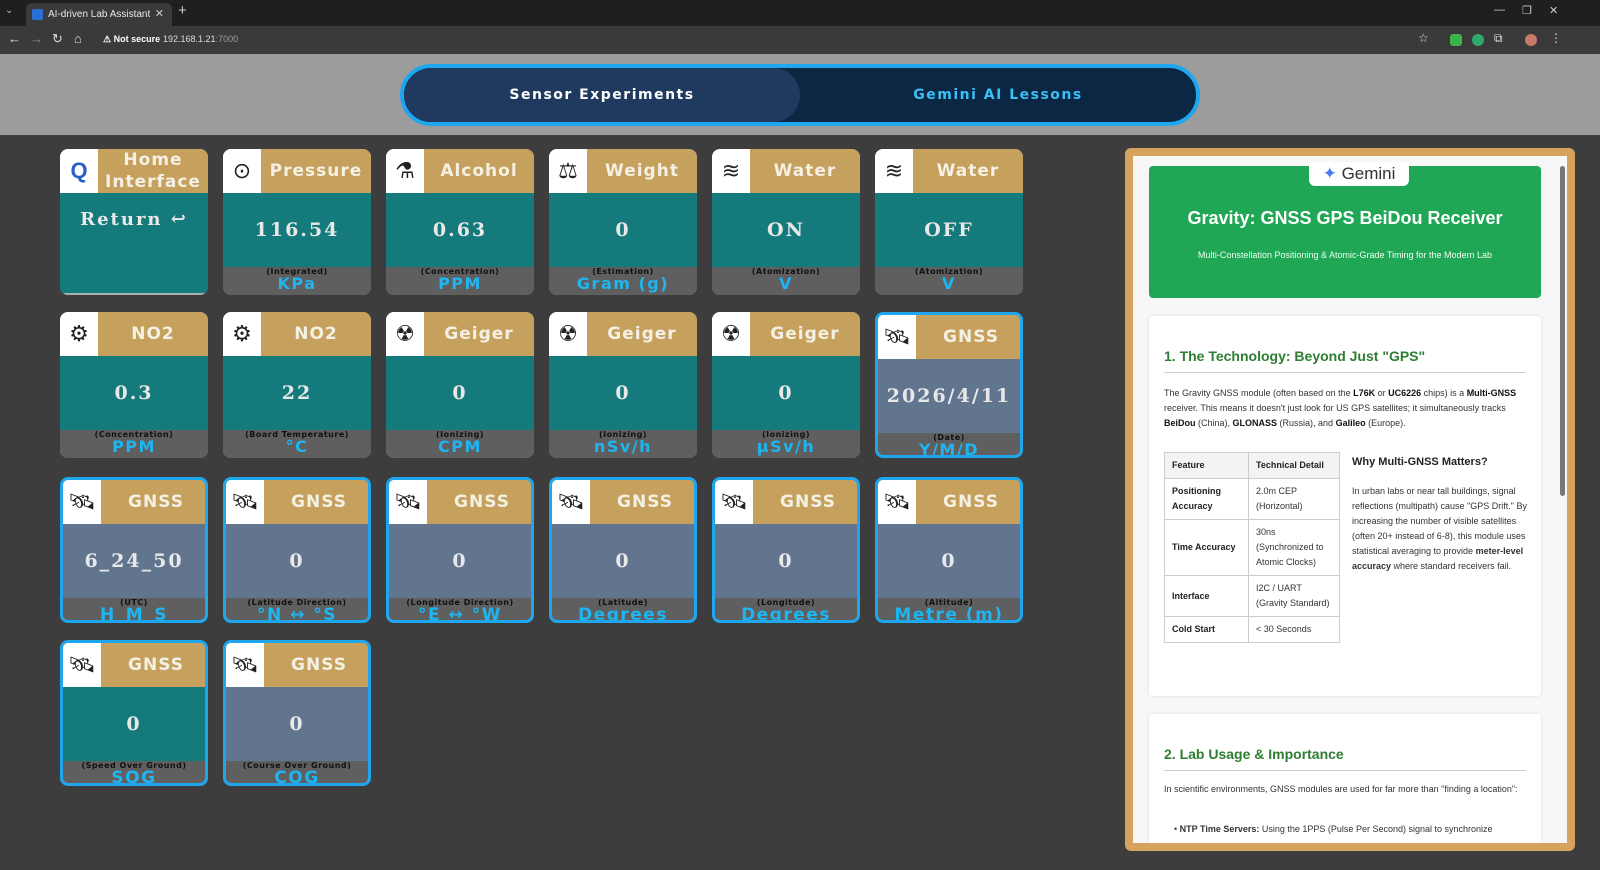 This screenshot has height=870, width=1600. Describe the element at coordinates (949, 385) in the screenshot. I see `sensor-card: 🛰 GNSS 2026/4/11 (Date) Y/M/D` at that location.